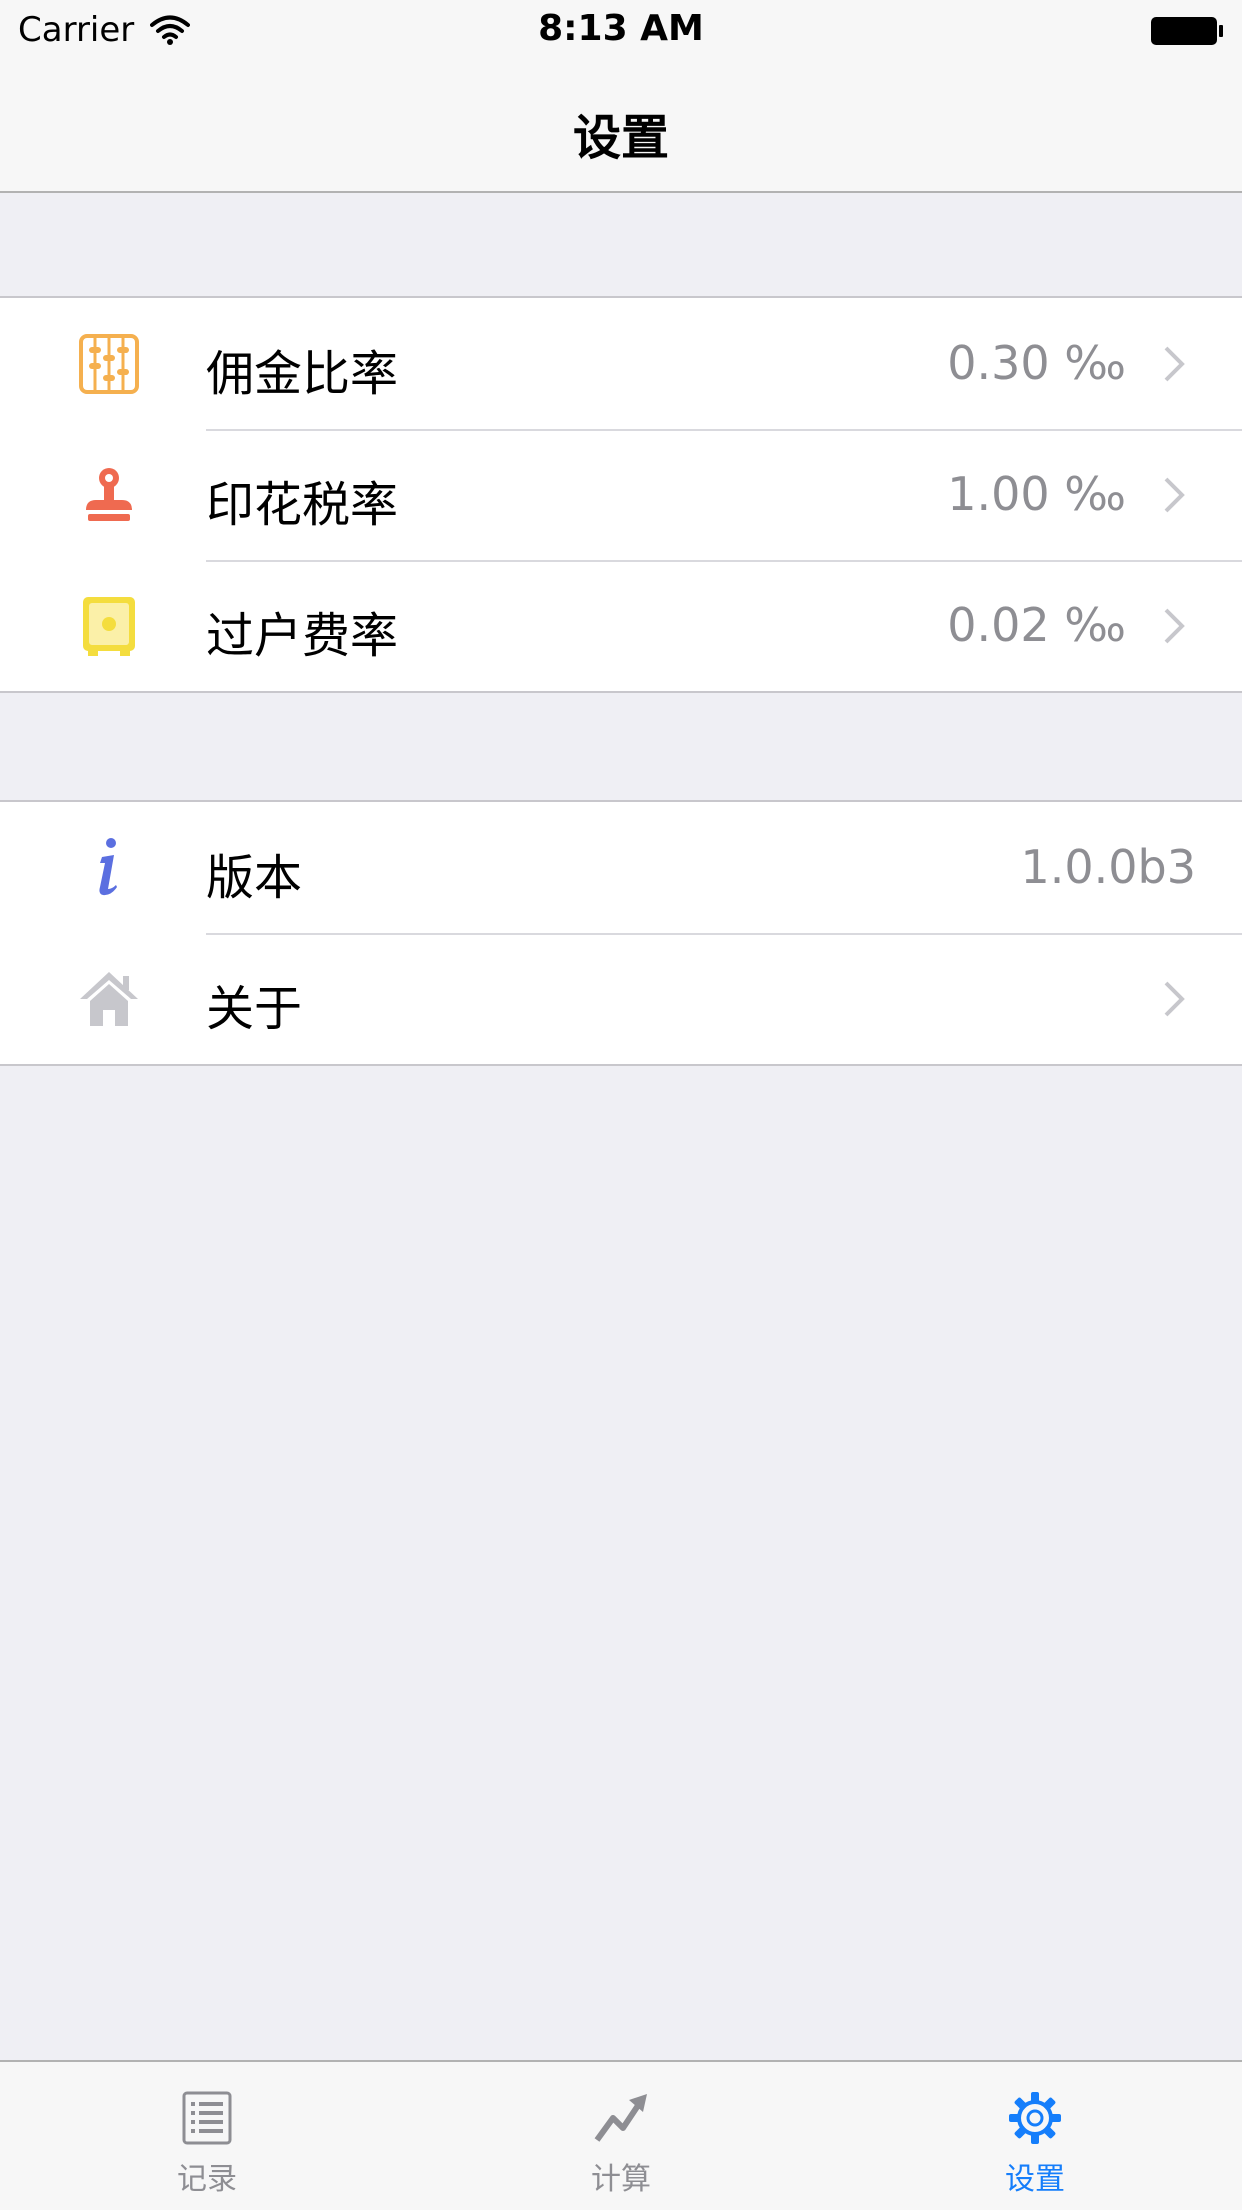 This screenshot has width=1242, height=2210. What do you see at coordinates (1036, 363) in the screenshot?
I see `row-value: 0.30 ‰` at bounding box center [1036, 363].